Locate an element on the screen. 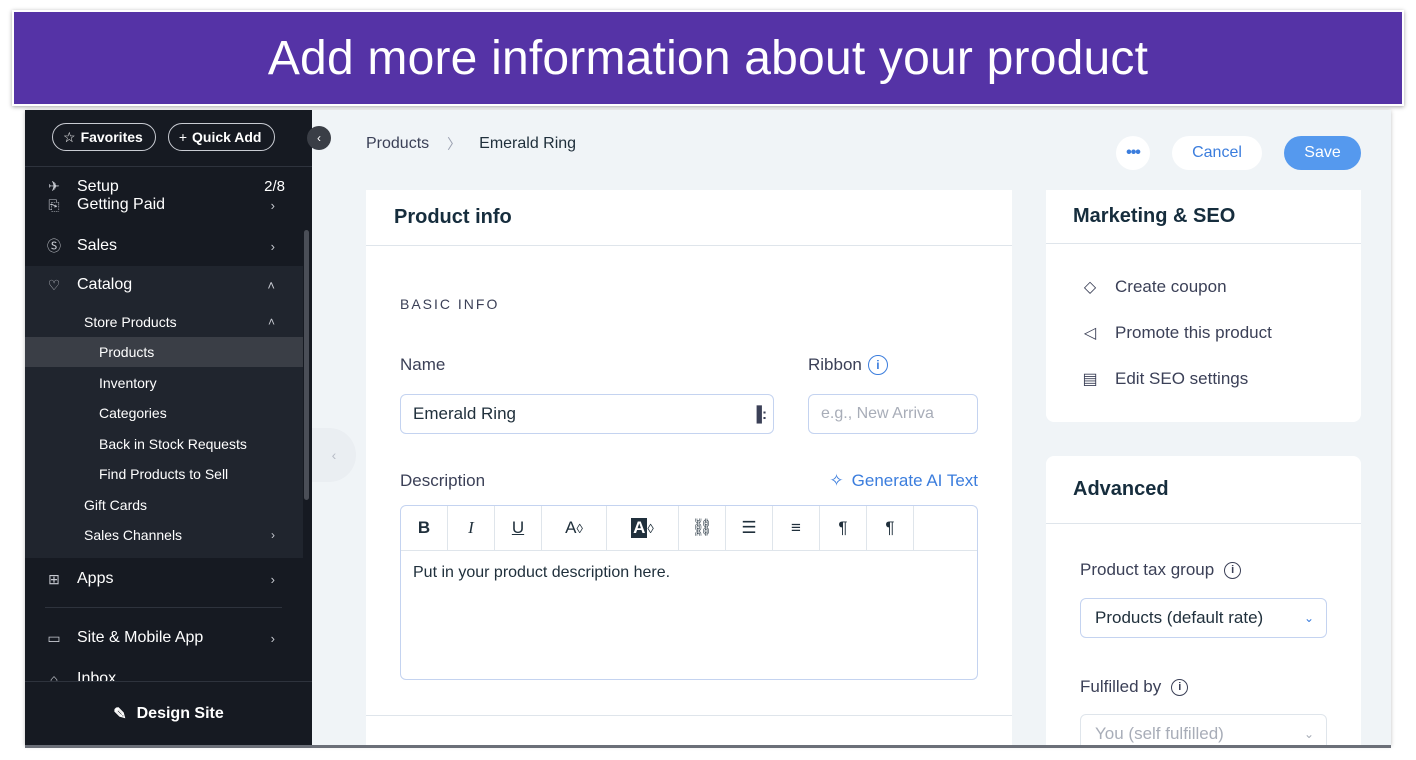 Image resolution: width=1416 pixels, height=760 pixels. sidebar-item-label: Getting Paid is located at coordinates (121, 204).